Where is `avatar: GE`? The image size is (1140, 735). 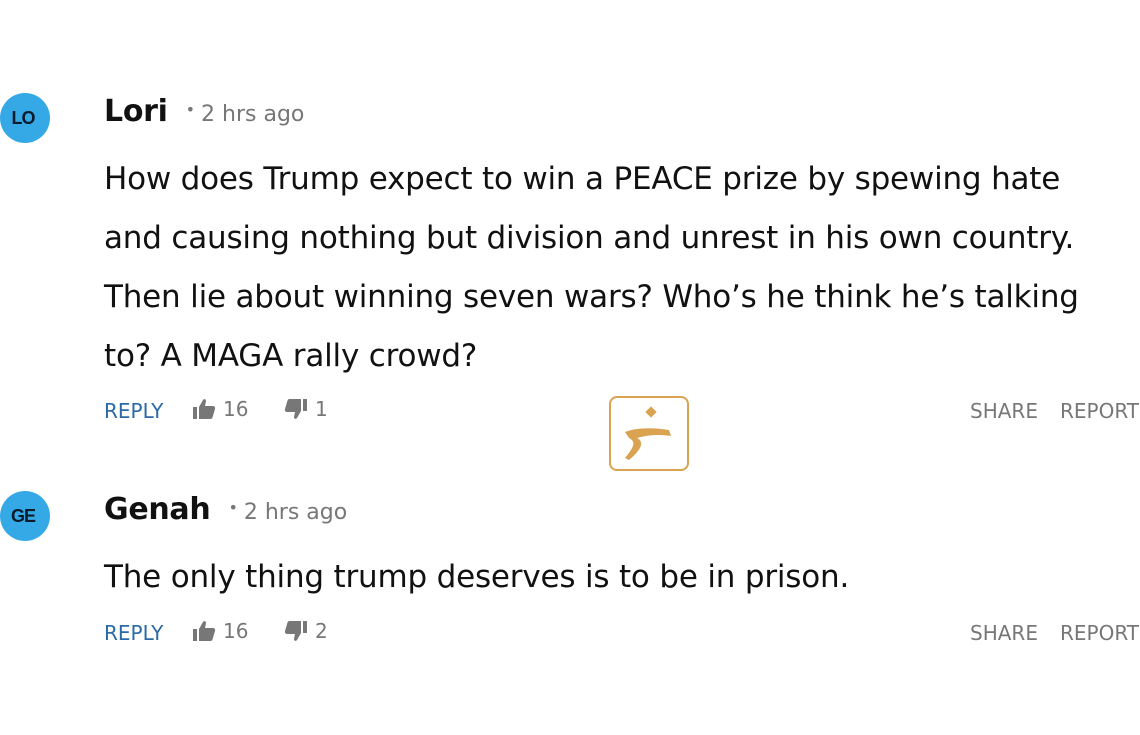 avatar: GE is located at coordinates (25, 516).